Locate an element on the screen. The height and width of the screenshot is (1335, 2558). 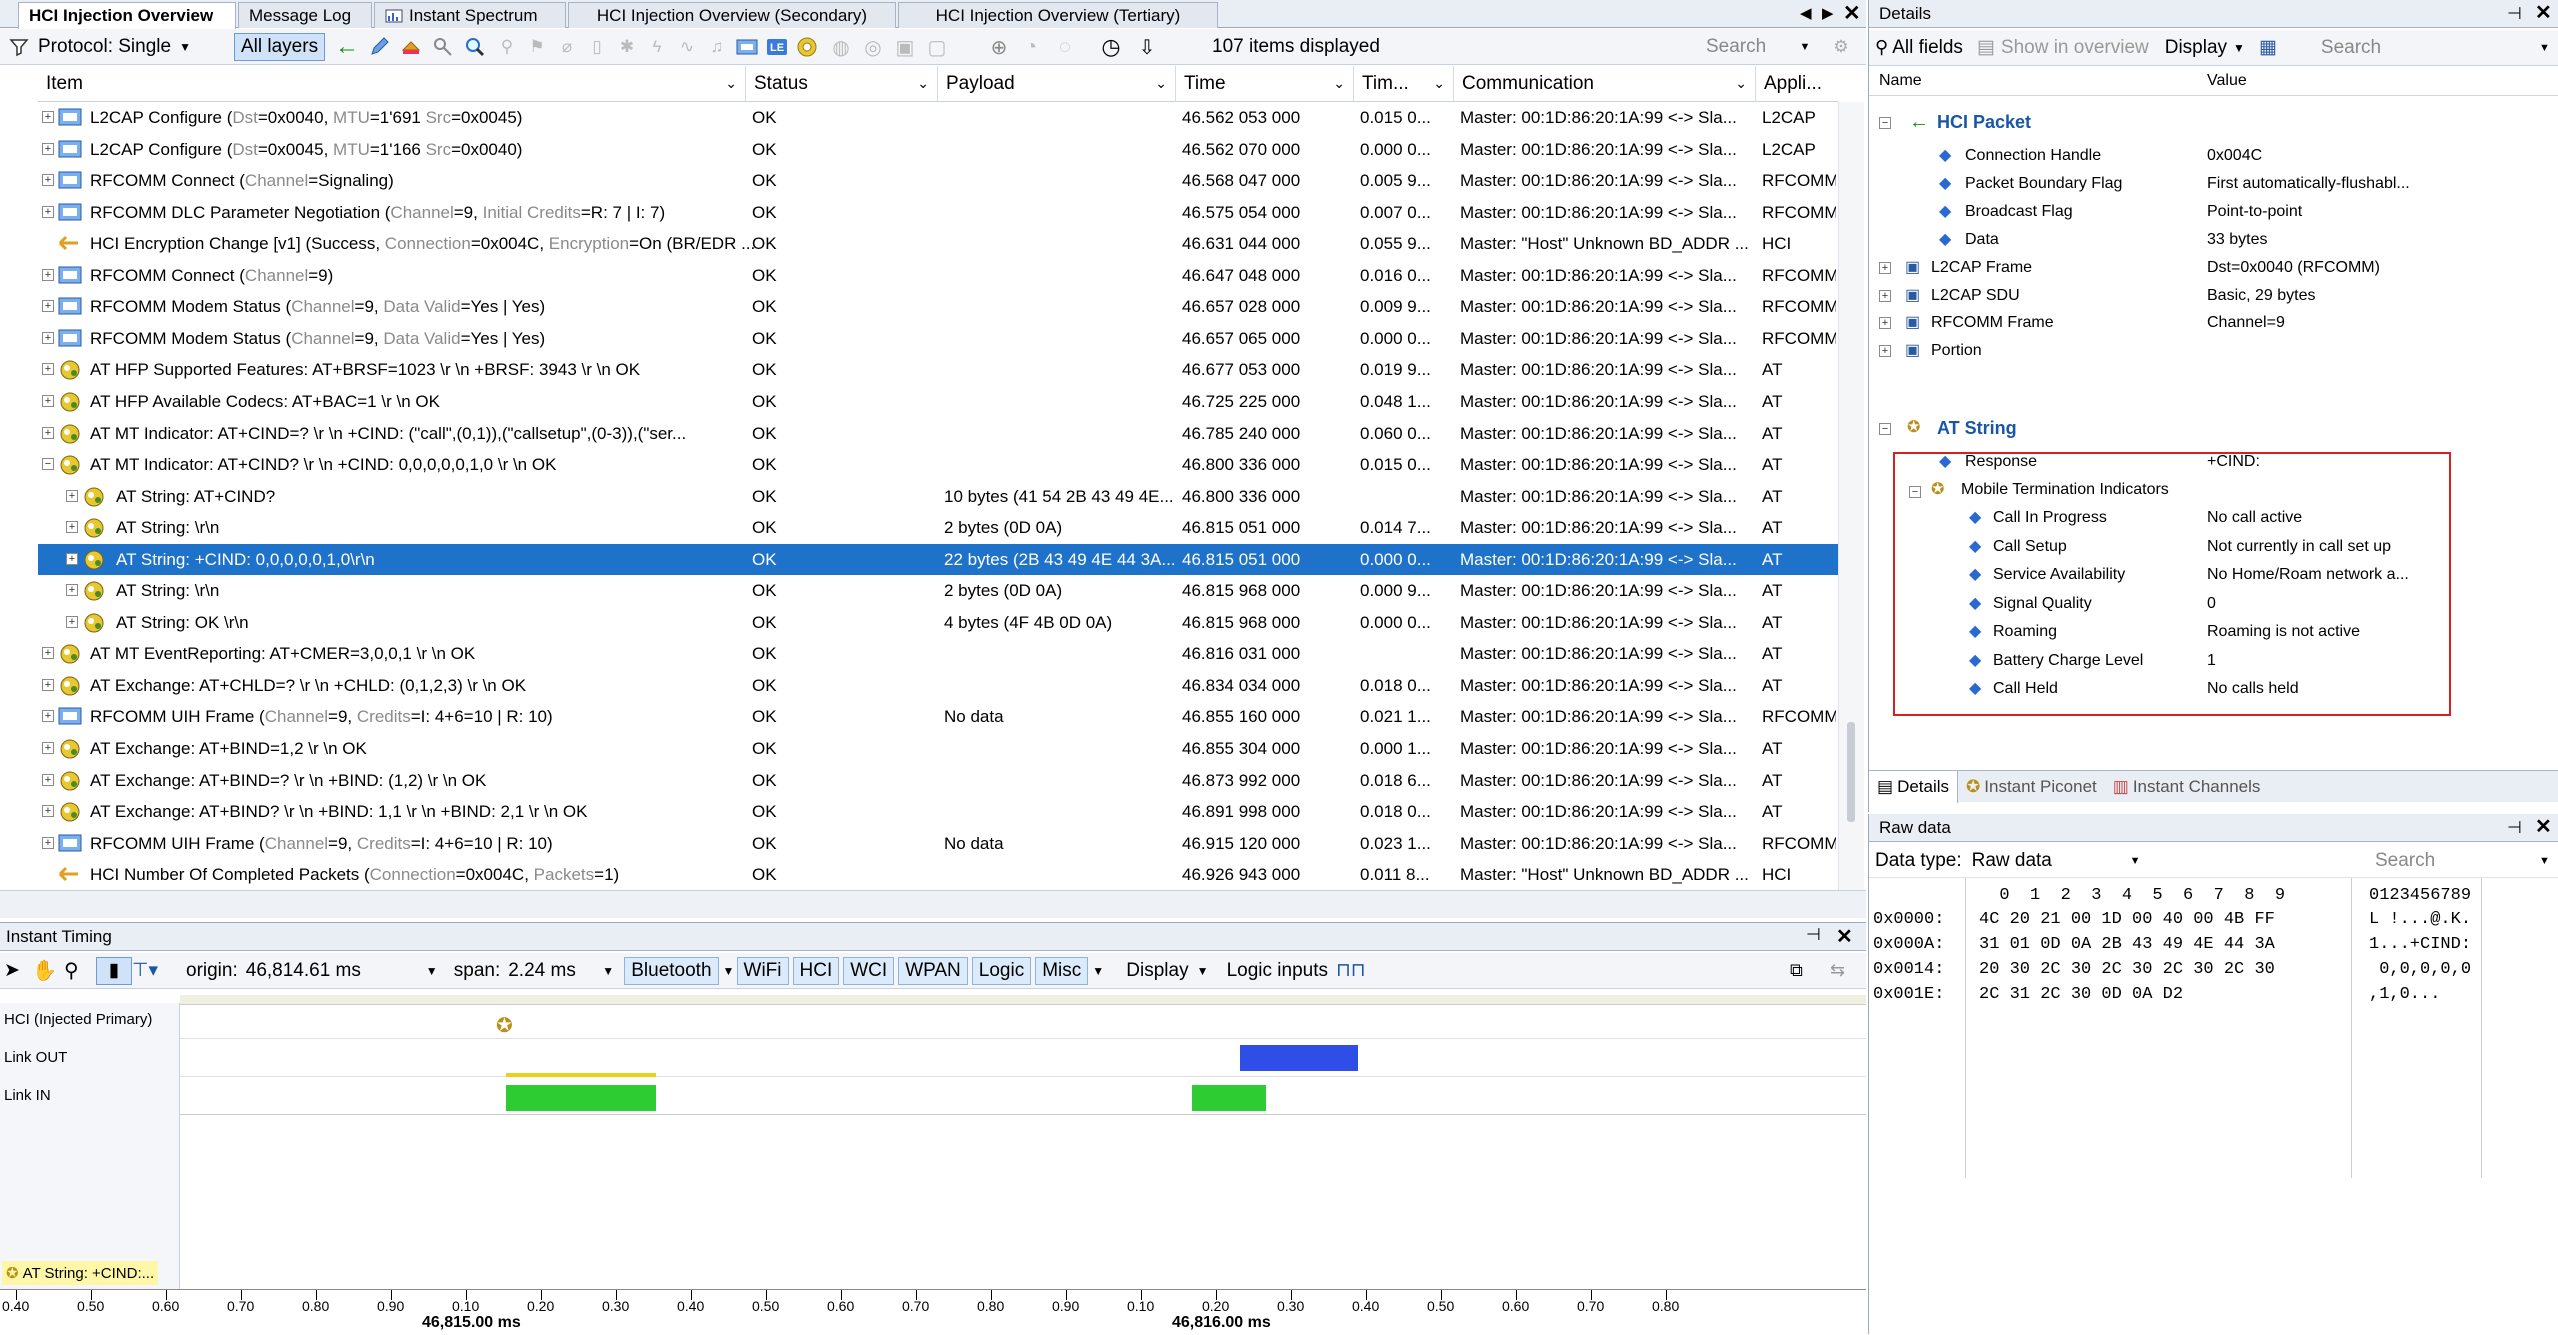
chip-wci: WCI is located at coordinates (869, 970).